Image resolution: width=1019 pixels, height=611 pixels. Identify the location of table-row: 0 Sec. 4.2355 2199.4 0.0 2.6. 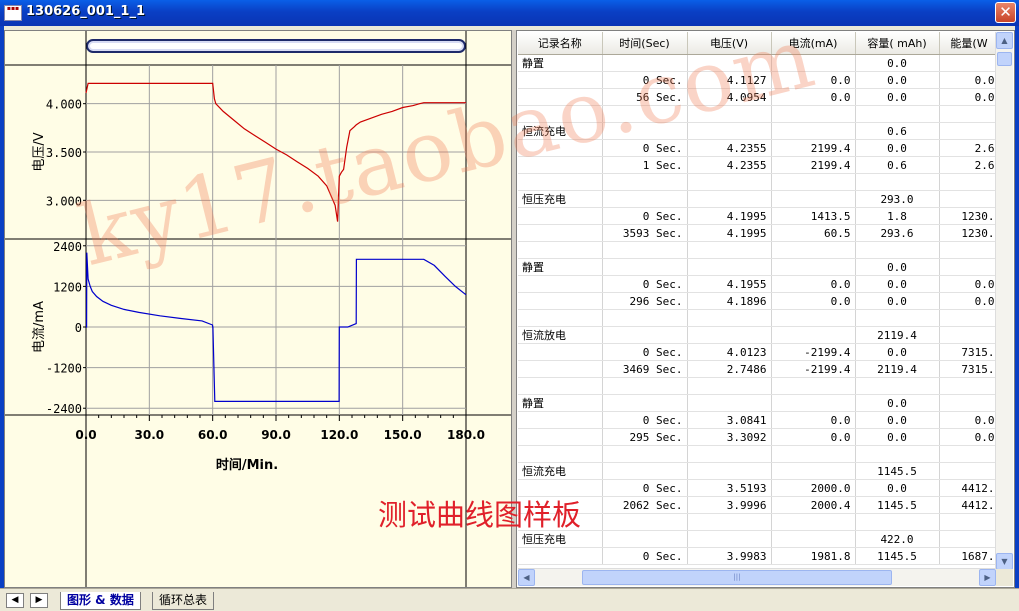
(759, 148).